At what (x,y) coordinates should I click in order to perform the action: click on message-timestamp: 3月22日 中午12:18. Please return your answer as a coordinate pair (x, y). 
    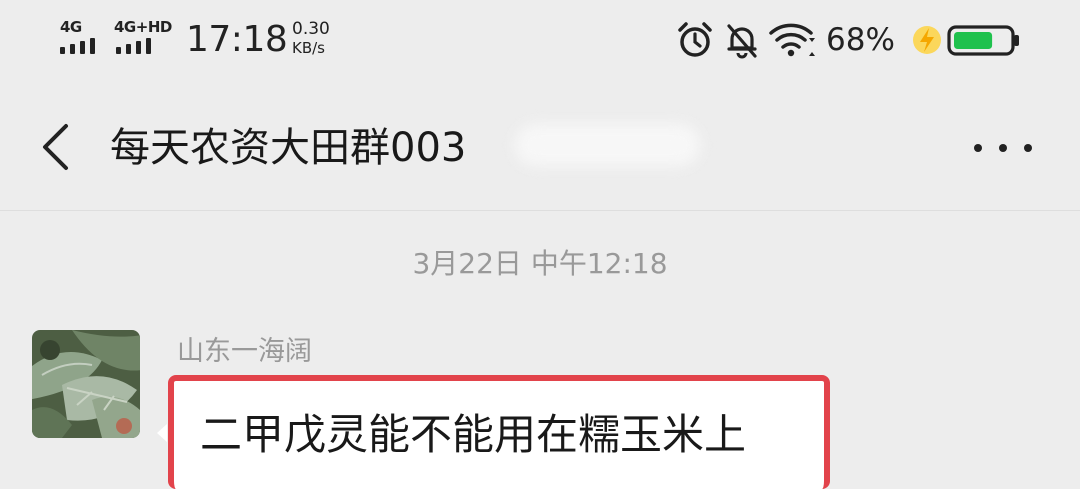
    Looking at the image, I should click on (540, 263).